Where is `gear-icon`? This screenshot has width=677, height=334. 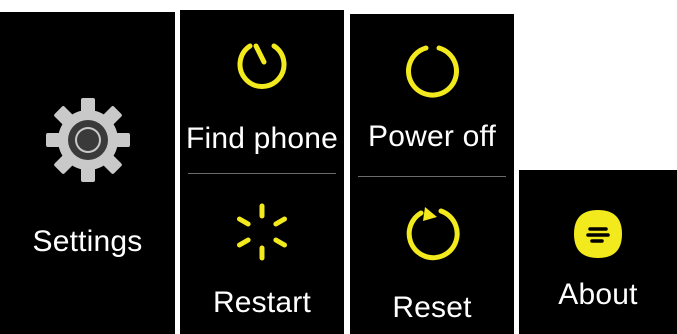
gear-icon is located at coordinates (87, 140).